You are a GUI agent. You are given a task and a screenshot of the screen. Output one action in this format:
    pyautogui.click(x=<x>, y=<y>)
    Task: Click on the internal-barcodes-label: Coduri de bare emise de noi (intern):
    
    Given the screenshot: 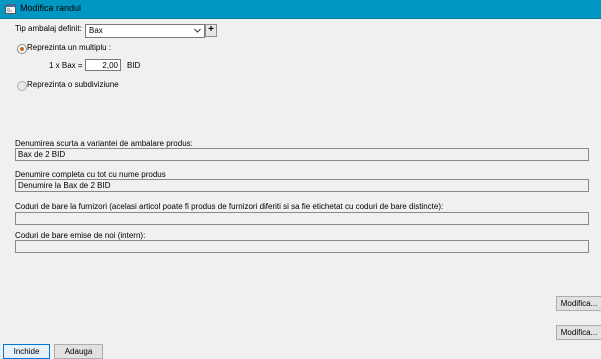 What is the action you would take?
    pyautogui.click(x=80, y=235)
    